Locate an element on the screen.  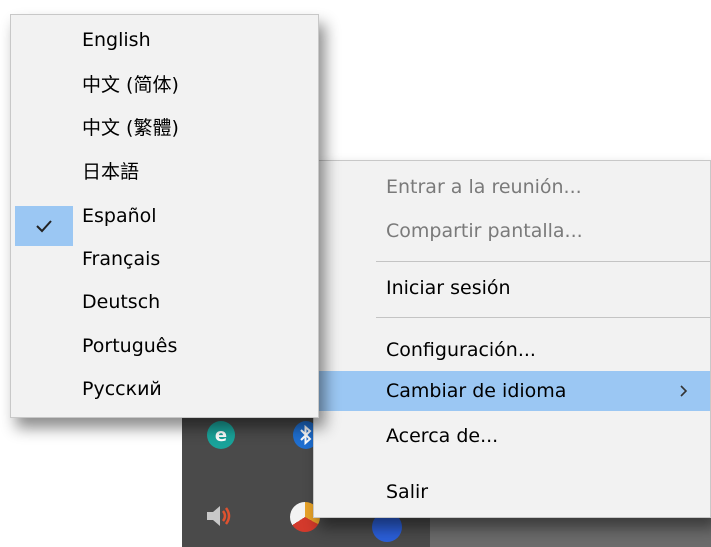
change-language-label: Cambiar de idioma is located at coordinates (476, 391).